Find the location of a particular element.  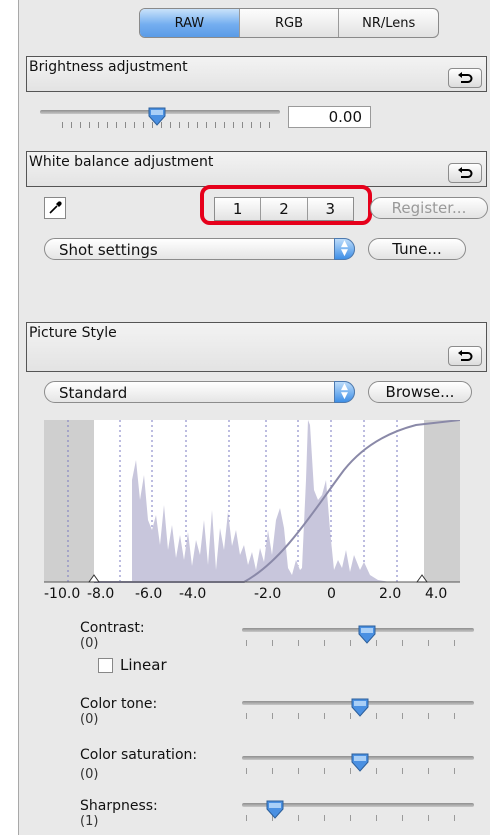

white-balance-reset-button is located at coordinates (465, 173).